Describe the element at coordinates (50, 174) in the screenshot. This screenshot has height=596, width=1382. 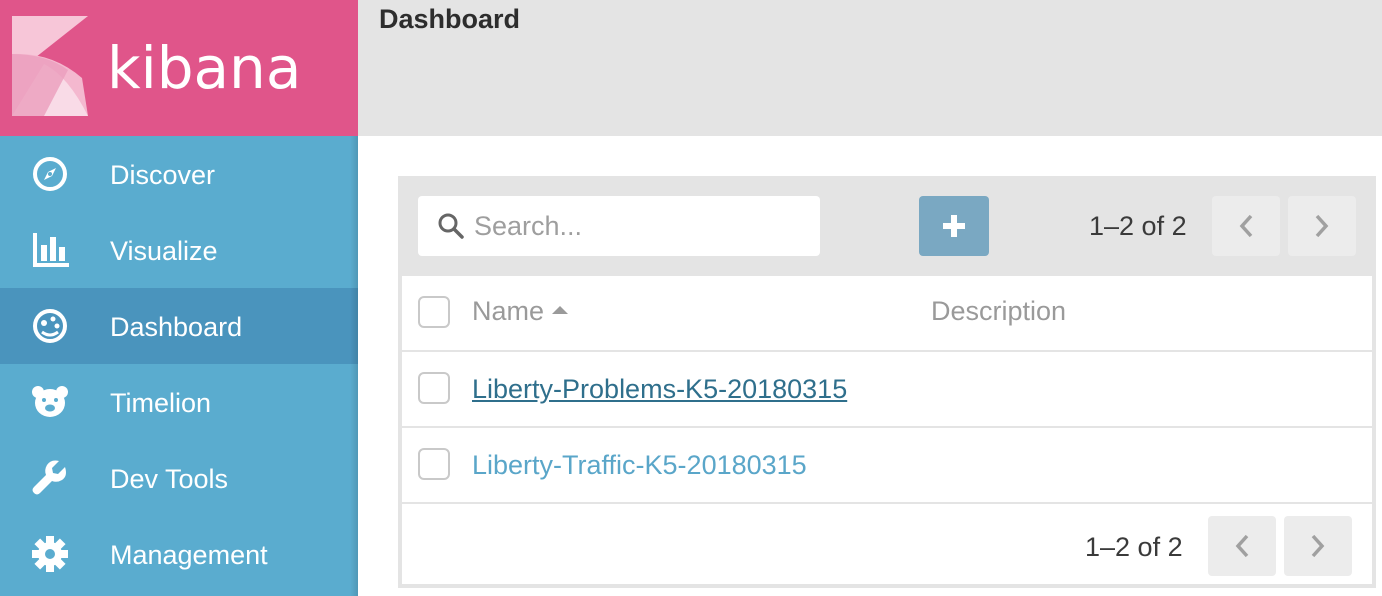
I see `compass-icon` at that location.